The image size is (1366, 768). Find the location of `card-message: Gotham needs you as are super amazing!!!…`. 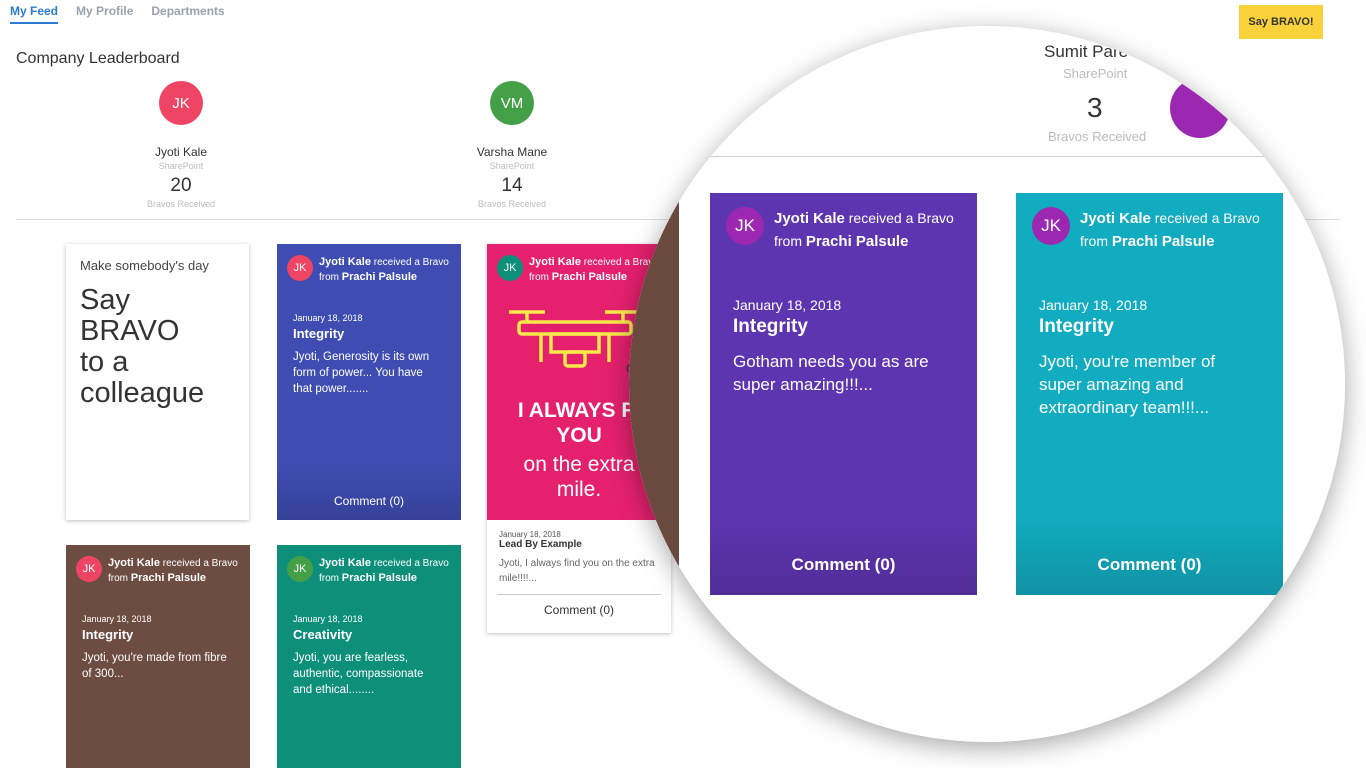

card-message: Gotham needs you as are super amazing!!!… is located at coordinates (831, 373).